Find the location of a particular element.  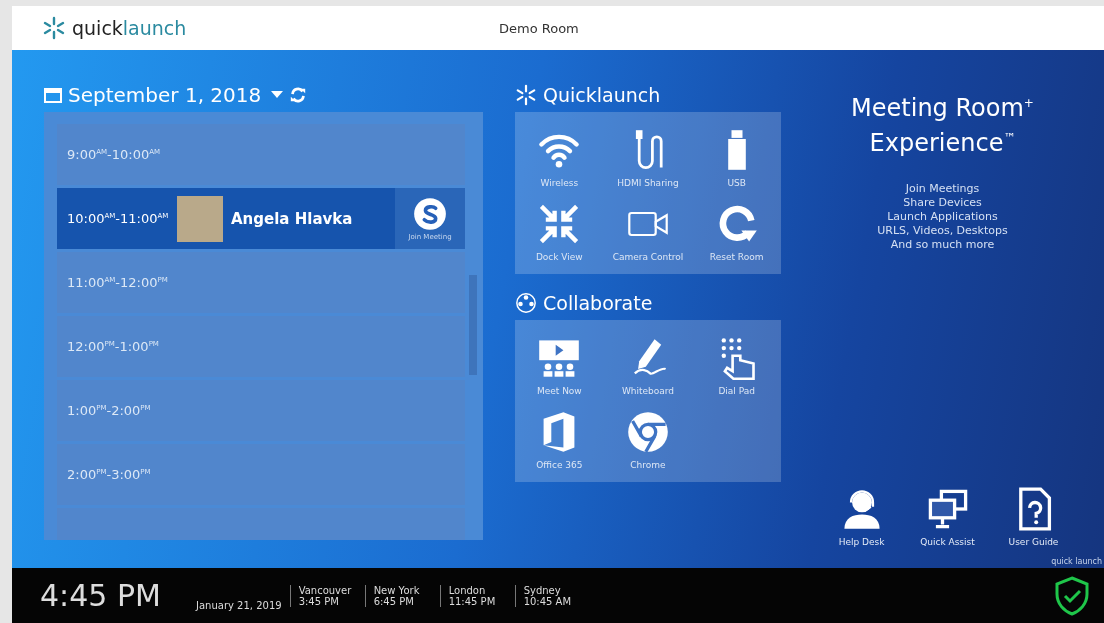

time-slot: 9:00$^{AM}$-10:00$^{AM}$ is located at coordinates (261, 154).